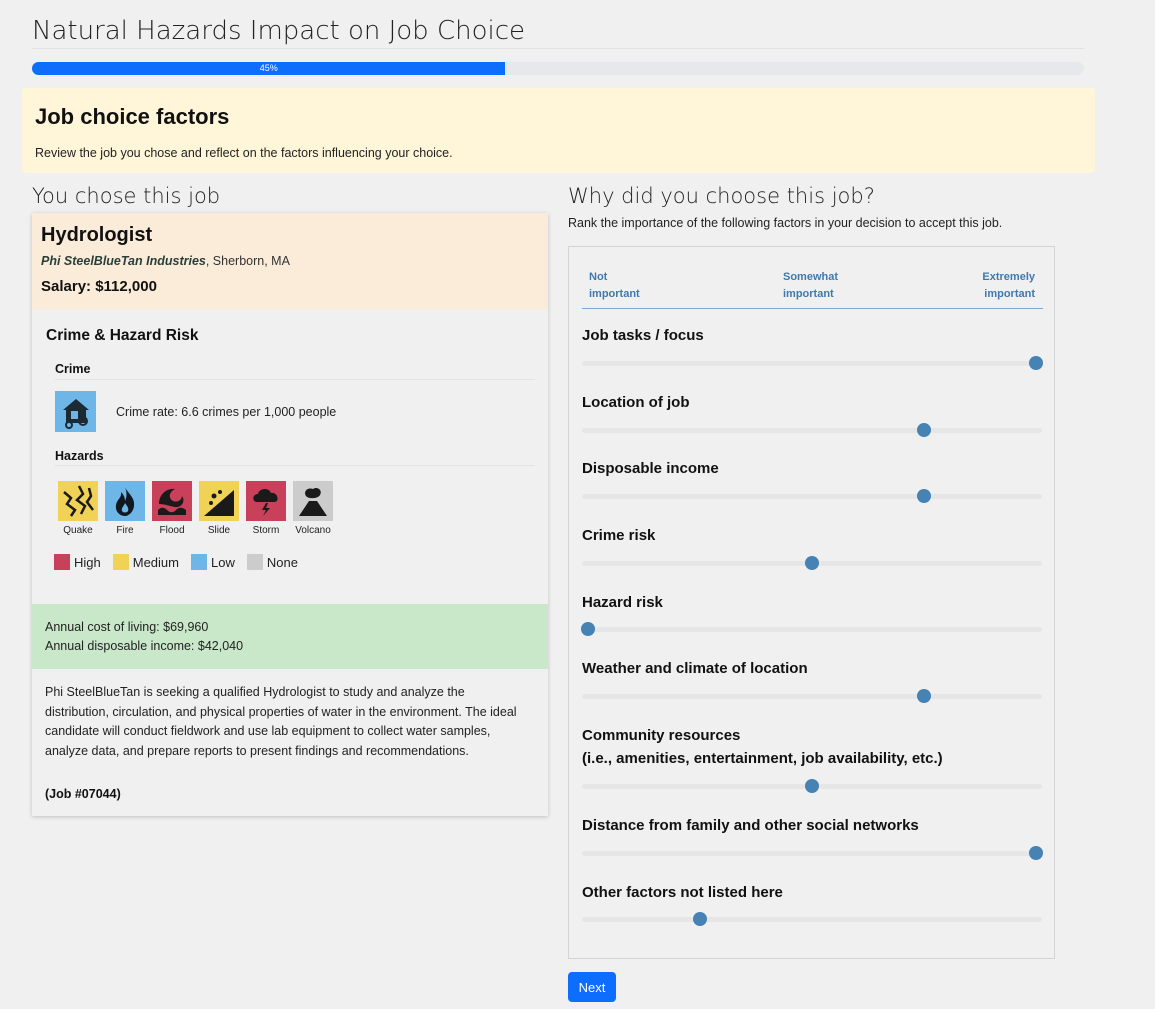  Describe the element at coordinates (219, 501) in the screenshot. I see `landslide-icon` at that location.